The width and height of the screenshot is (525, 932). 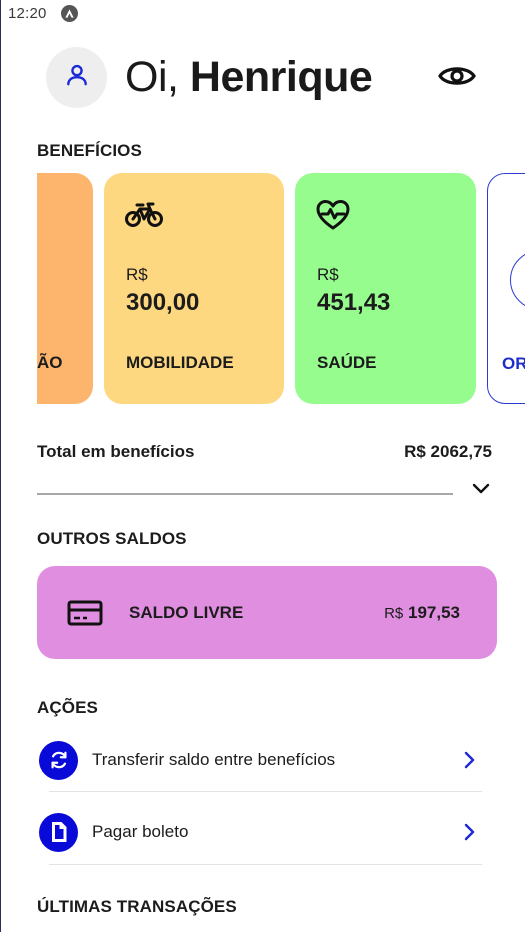 I want to click on saldo-livre-card: SALDO LIVRE R$ 197,53, so click(x=267, y=612).